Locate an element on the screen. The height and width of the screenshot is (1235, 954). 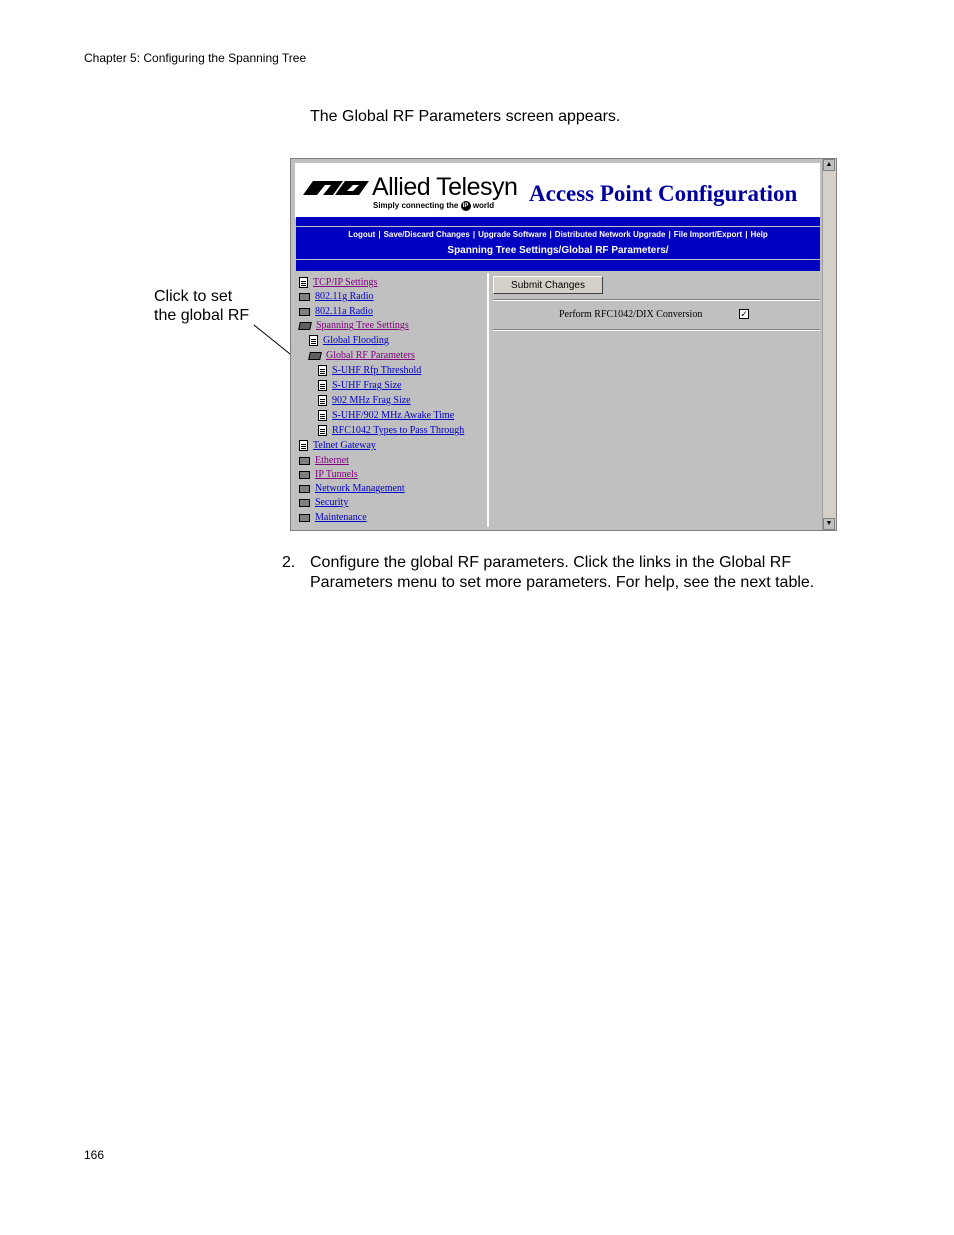
tree-link-902-mhz-frag-size: 902 MHz Frag Size is located at coordinates (371, 400).